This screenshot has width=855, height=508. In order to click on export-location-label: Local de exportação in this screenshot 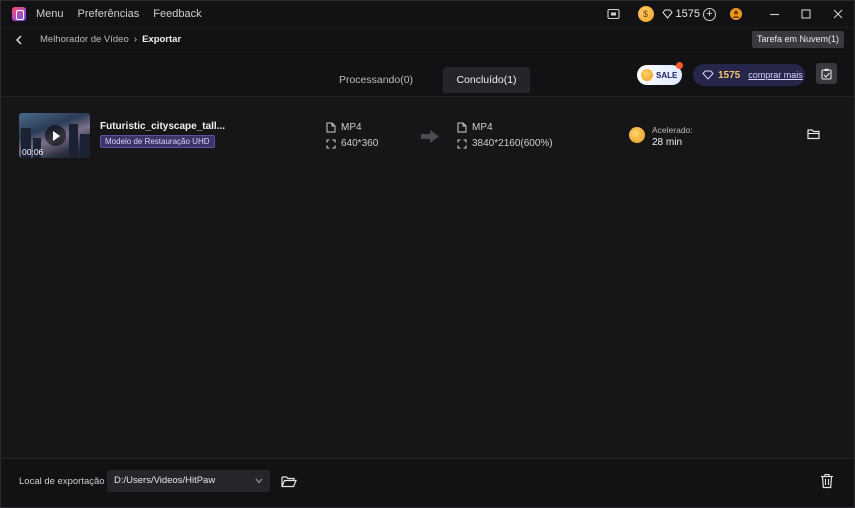, I will do `click(62, 481)`.